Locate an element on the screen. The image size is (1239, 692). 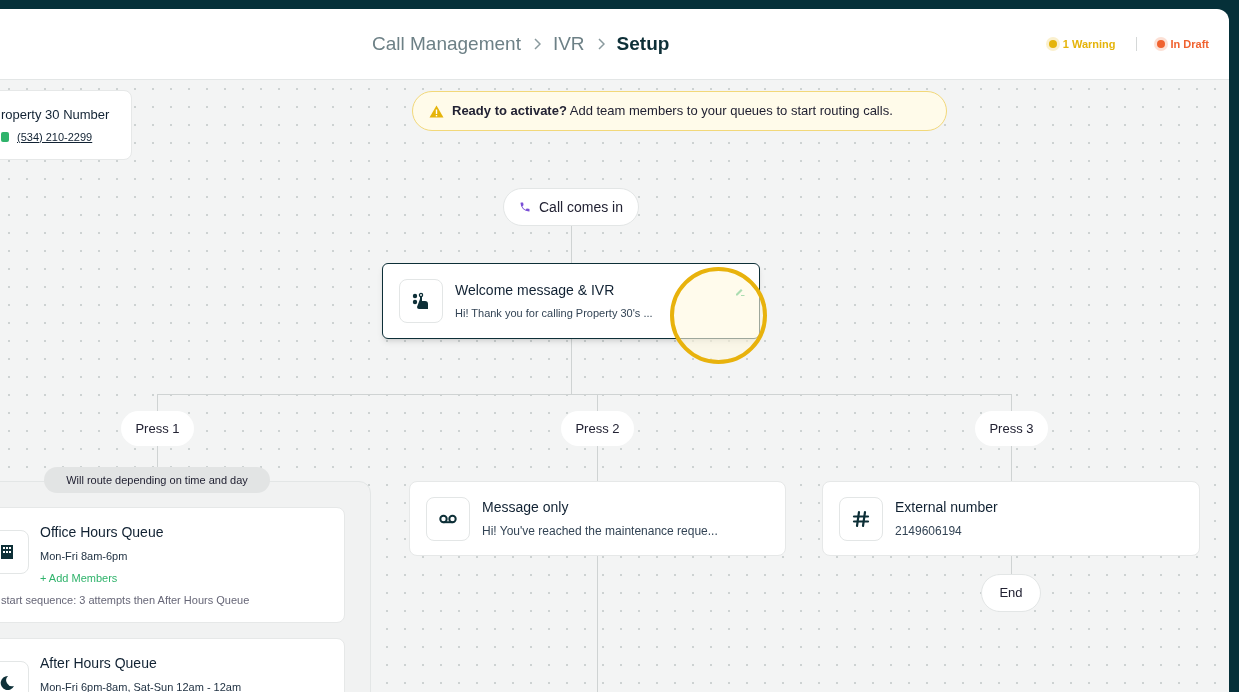
branch-label: Press 1 is located at coordinates (157, 428).